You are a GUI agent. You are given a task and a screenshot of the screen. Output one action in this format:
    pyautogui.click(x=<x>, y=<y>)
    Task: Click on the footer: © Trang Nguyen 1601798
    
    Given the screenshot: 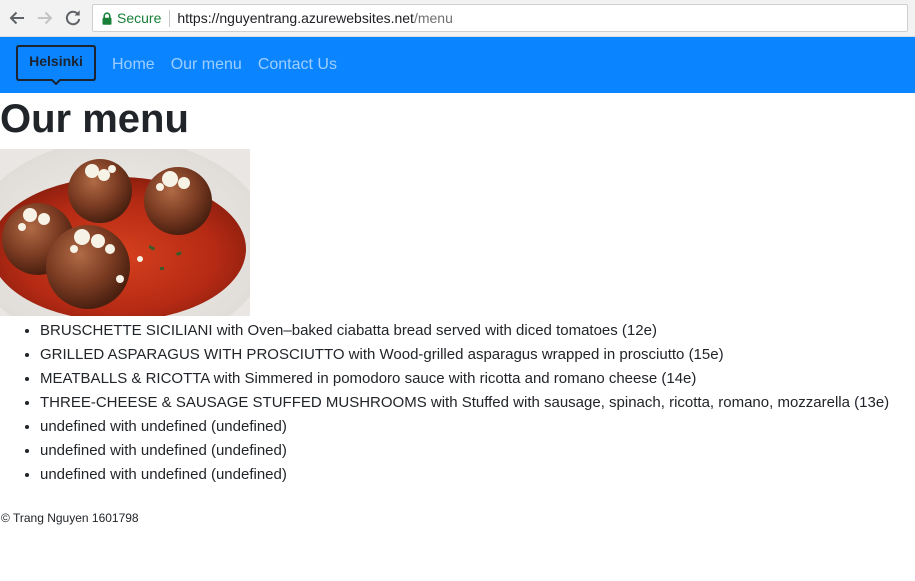 What is the action you would take?
    pyautogui.click(x=457, y=518)
    